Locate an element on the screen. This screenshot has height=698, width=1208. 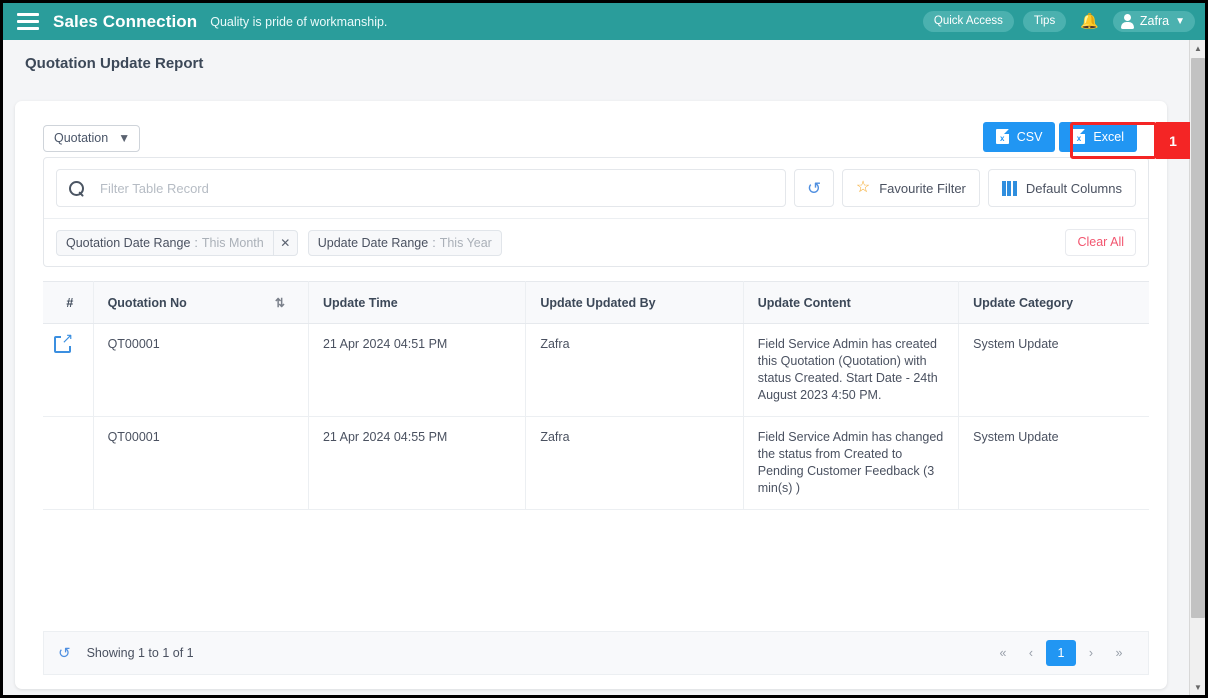
filter-chip-text: Update Date Range : This Year is located at coordinates (405, 243).